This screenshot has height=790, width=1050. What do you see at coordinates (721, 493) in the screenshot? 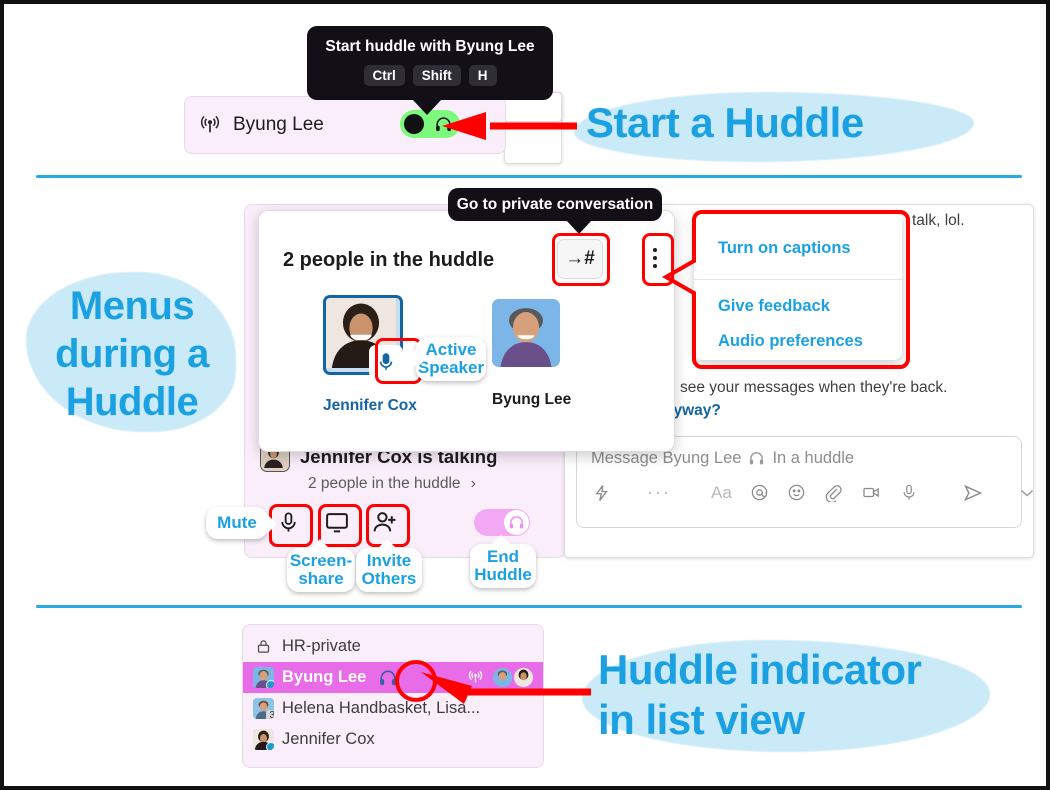
I see `format-icon: Aa` at bounding box center [721, 493].